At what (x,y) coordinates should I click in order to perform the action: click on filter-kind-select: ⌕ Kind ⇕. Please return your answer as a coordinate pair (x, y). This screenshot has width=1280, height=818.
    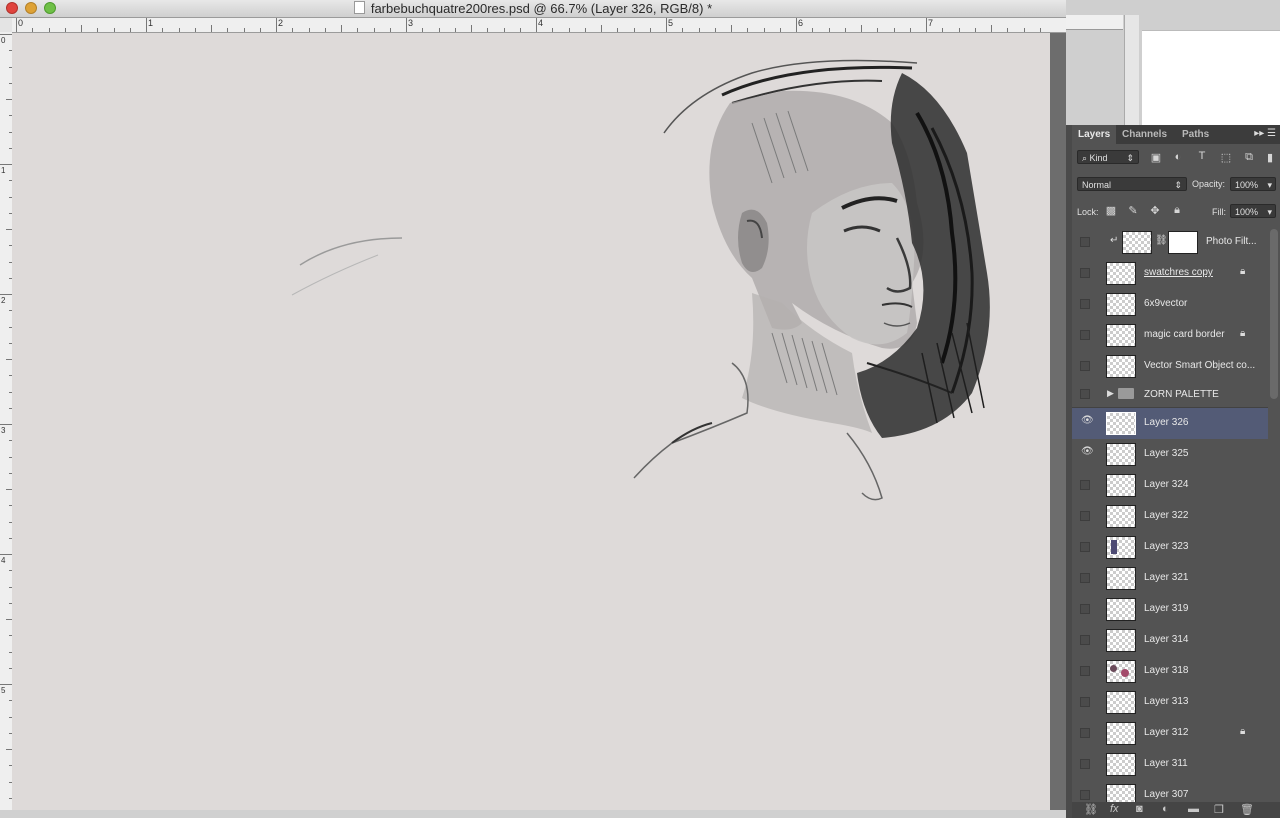
    Looking at the image, I should click on (1108, 157).